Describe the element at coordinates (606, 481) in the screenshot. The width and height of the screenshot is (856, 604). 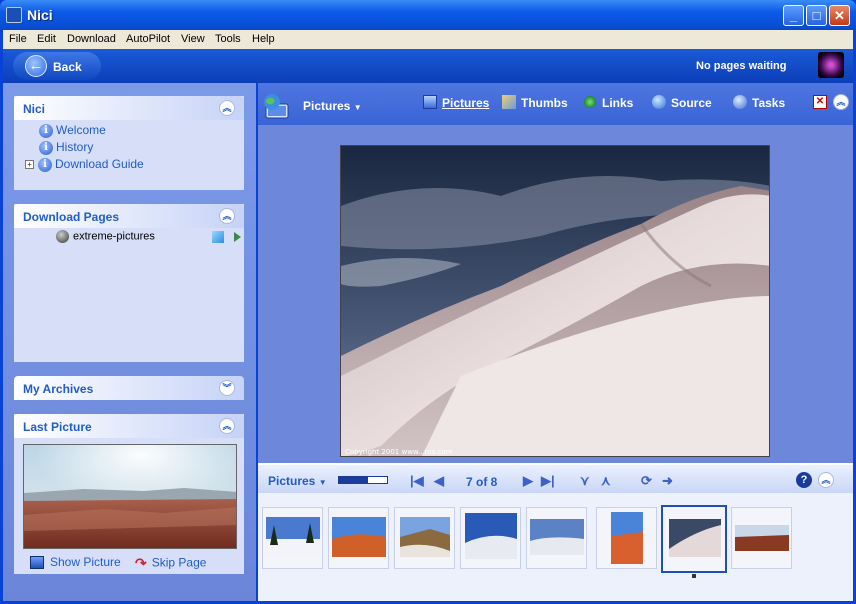
I see `zoom-out-icon: ⋏` at that location.